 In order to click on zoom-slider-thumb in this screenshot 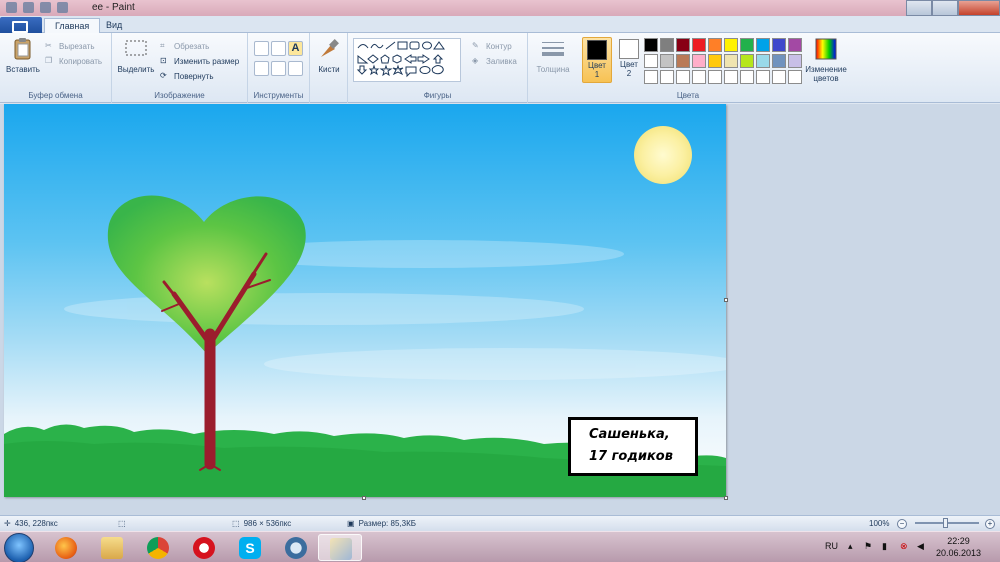, I will do `click(945, 523)`.